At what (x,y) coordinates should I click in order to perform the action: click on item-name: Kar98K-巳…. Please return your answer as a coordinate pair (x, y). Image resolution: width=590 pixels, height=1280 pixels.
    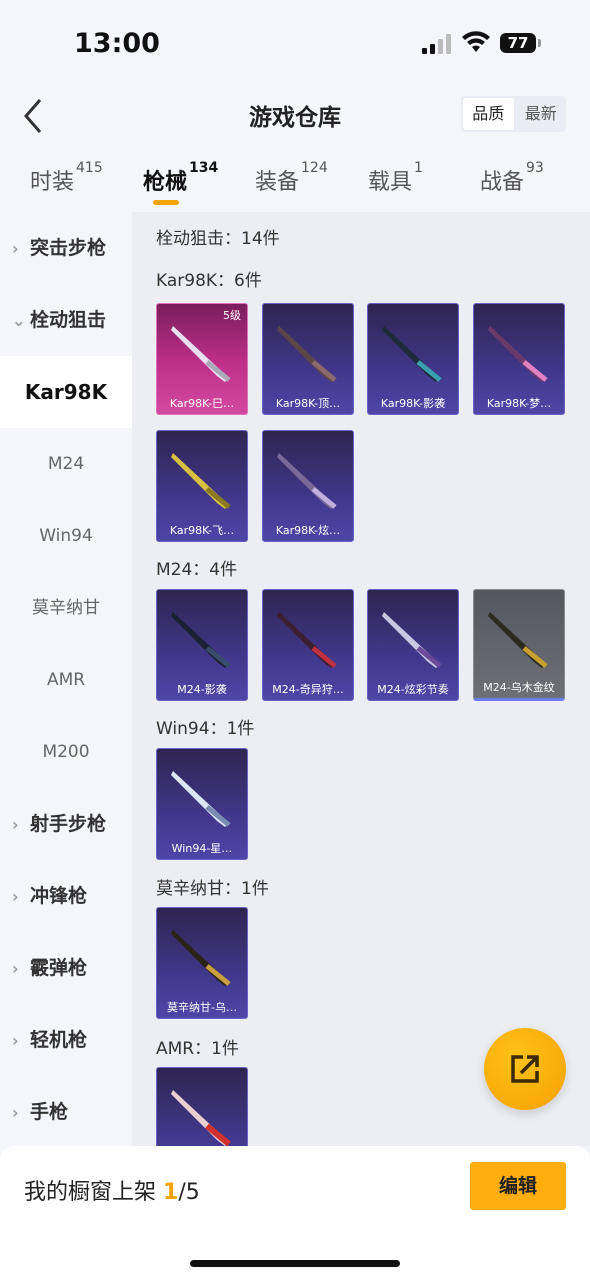
    Looking at the image, I should click on (202, 403).